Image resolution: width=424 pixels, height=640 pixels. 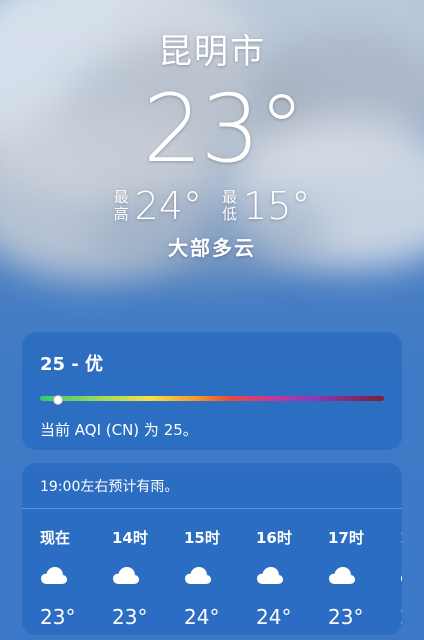 I want to click on high-low-temperatures: 最 高 24° 最 低 15°, so click(x=212, y=206).